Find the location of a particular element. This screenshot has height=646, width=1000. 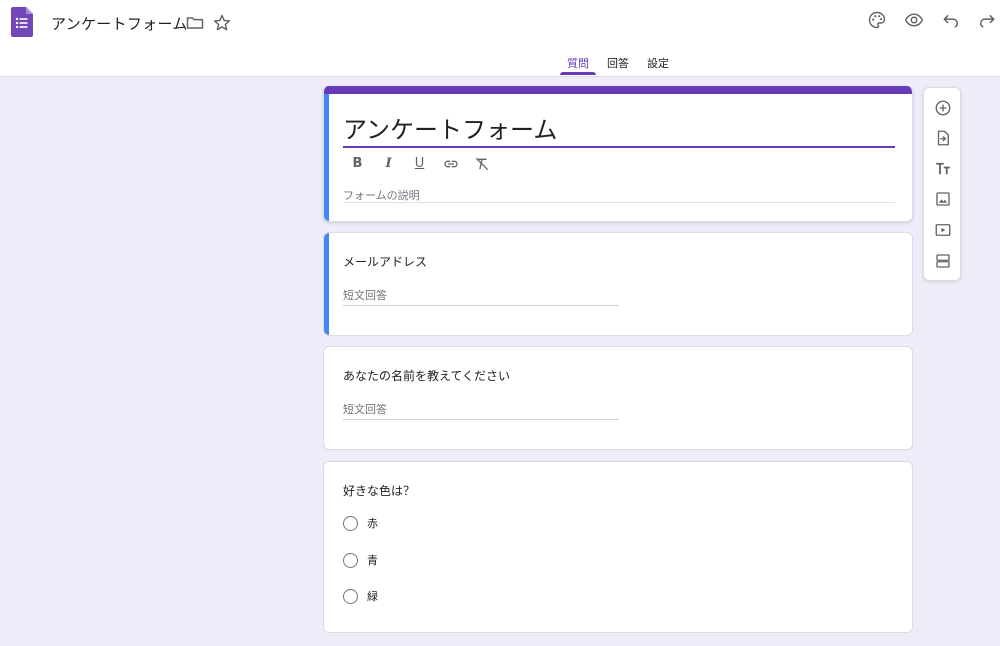

radio-option: 緑 is located at coordinates (360, 596).